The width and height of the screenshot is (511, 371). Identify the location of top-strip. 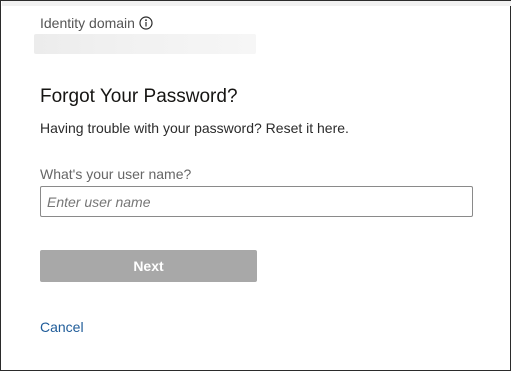
(256, 3).